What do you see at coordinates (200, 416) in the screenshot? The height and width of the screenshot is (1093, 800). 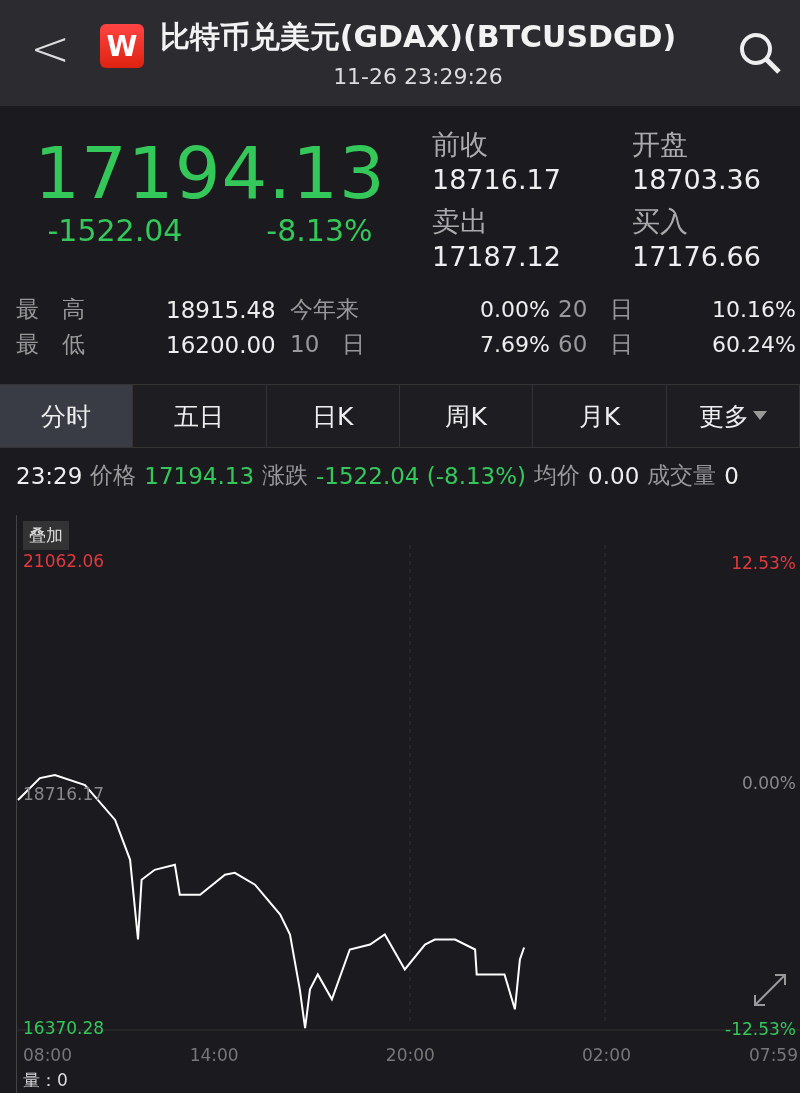 I see `period-tab: 五日` at bounding box center [200, 416].